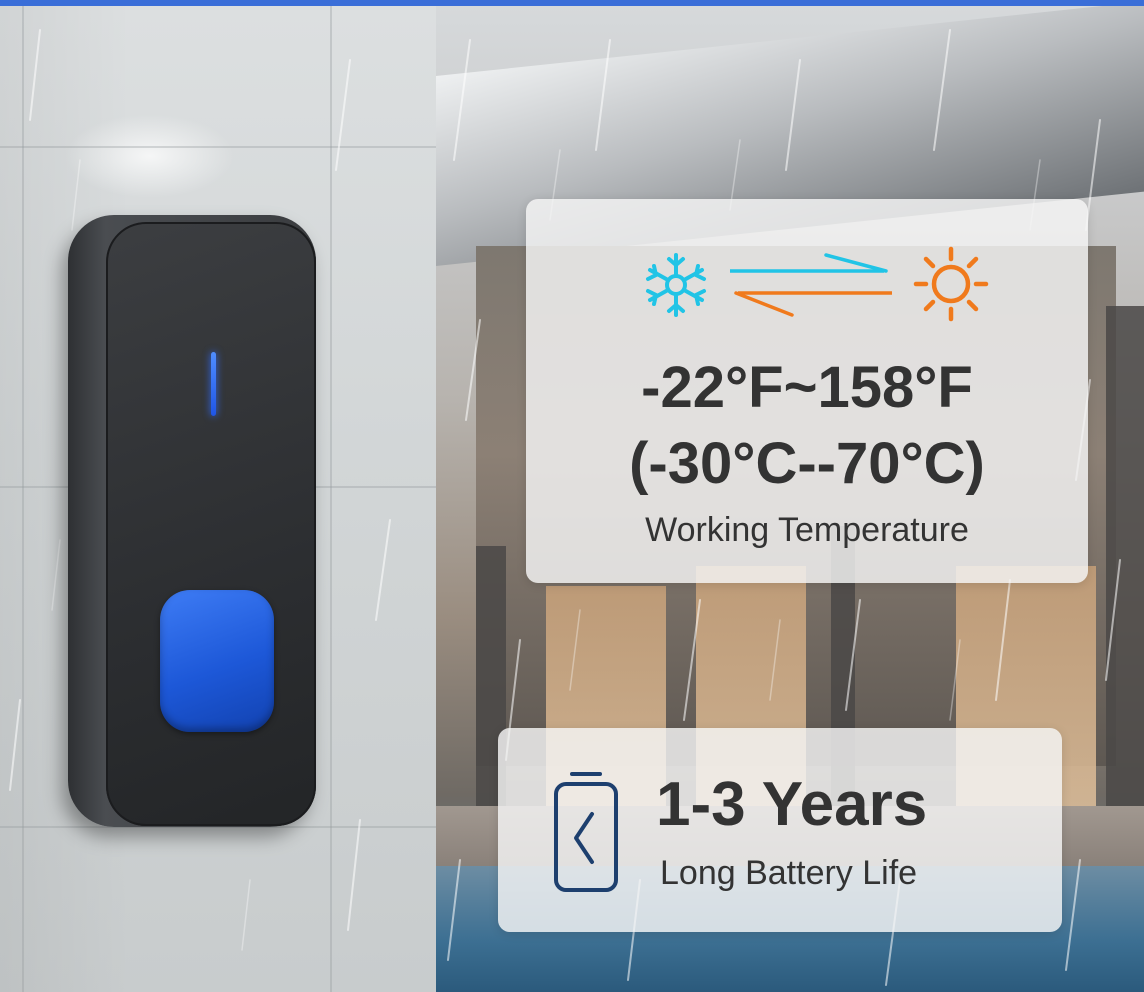 The width and height of the screenshot is (1144, 992). I want to click on doorbell-face, so click(211, 524).